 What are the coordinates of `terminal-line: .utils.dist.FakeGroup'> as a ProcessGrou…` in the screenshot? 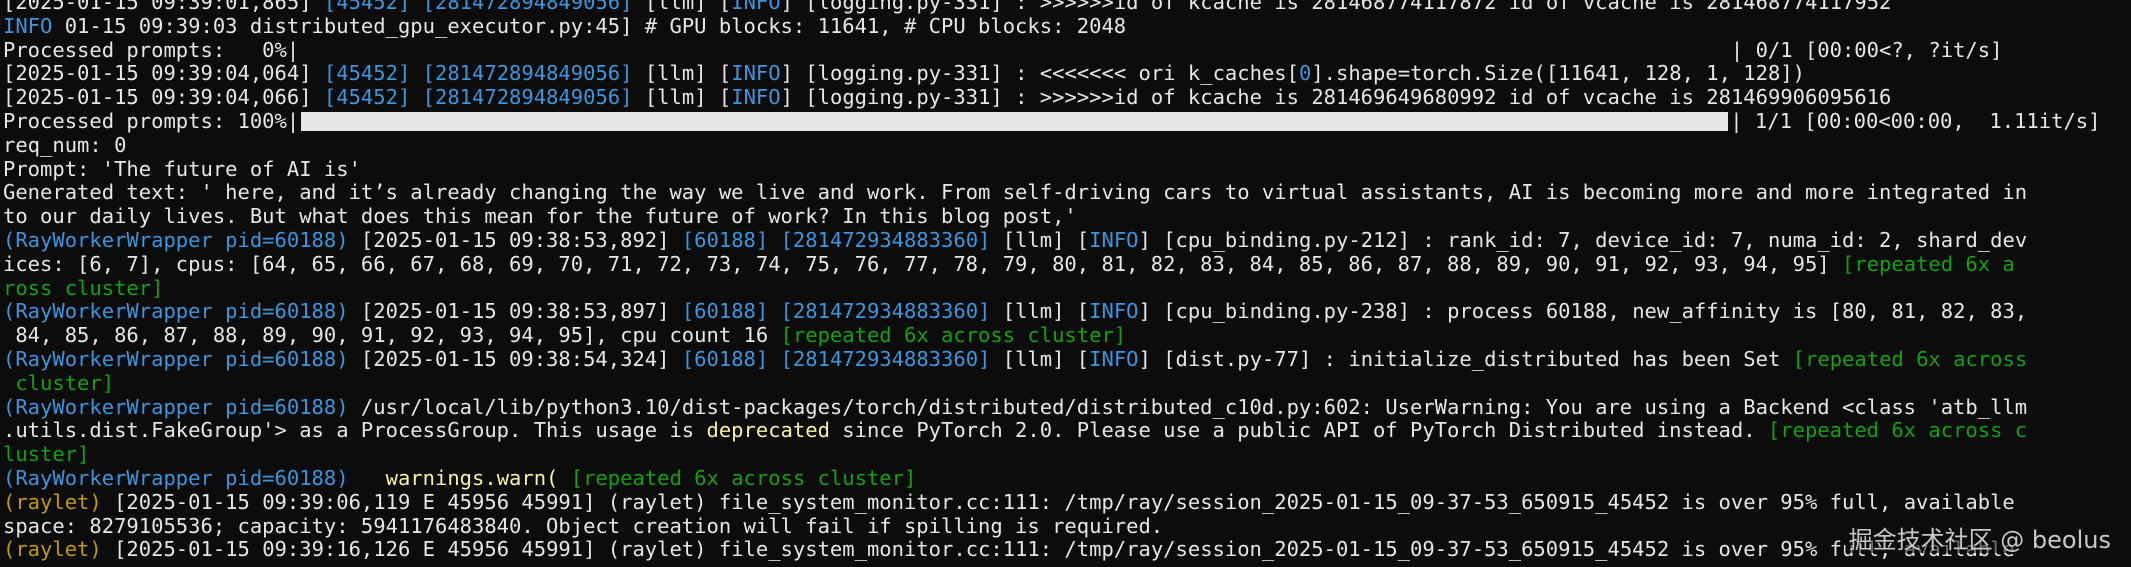 It's located at (1051, 430).